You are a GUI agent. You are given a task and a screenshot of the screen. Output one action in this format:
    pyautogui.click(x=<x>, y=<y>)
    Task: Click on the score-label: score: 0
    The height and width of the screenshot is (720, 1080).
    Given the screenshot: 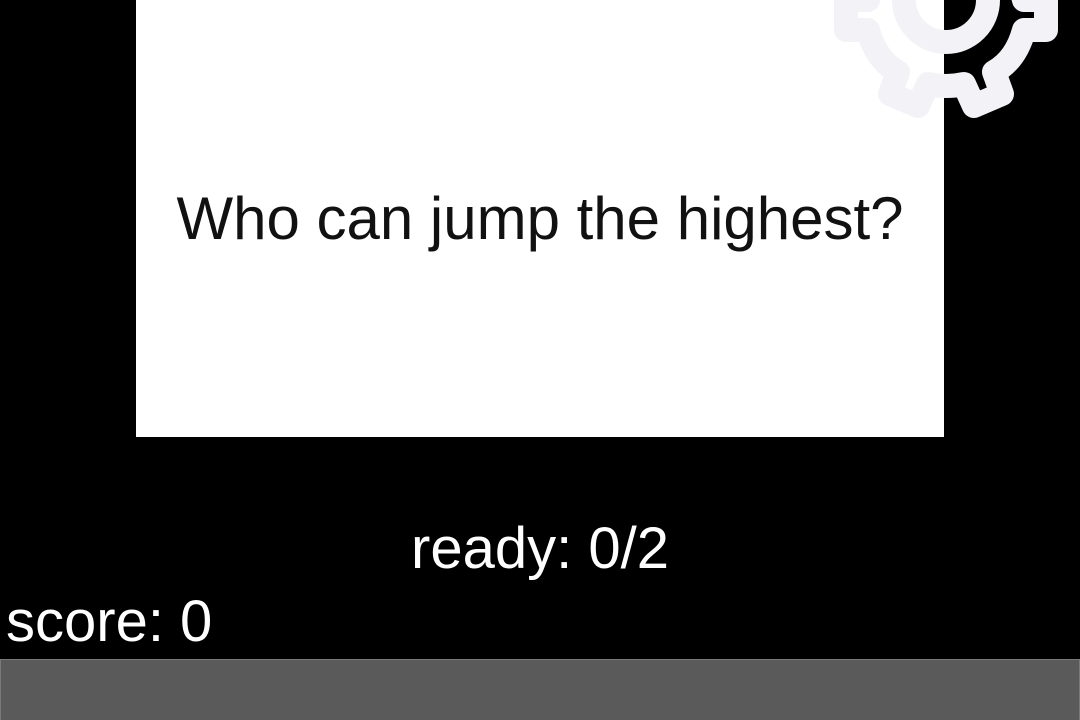 What is the action you would take?
    pyautogui.click(x=109, y=621)
    